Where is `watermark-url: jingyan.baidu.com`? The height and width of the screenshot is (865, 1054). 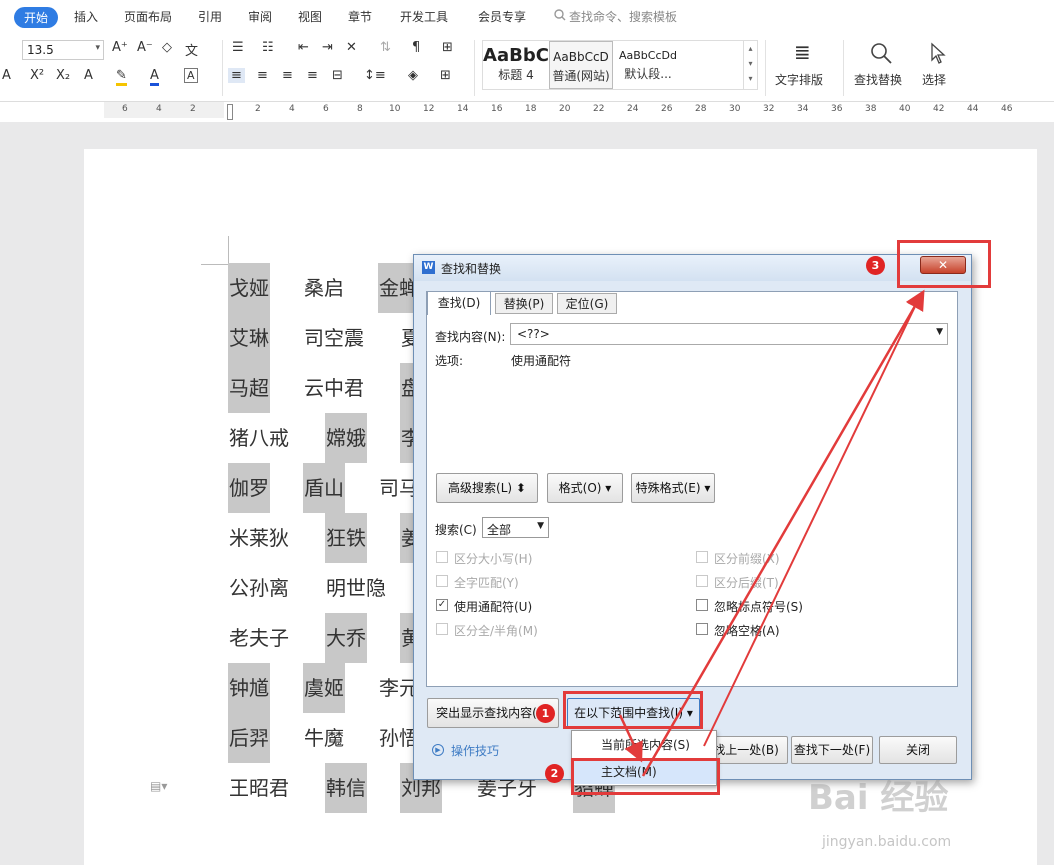
watermark-url: jingyan.baidu.com is located at coordinates (887, 842).